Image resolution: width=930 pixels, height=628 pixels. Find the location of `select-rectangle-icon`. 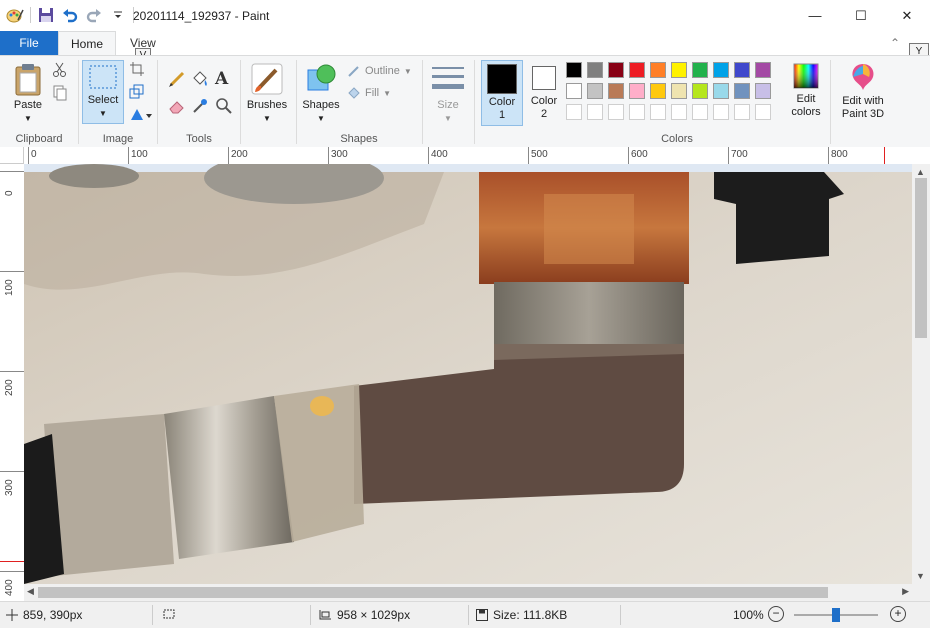

select-rectangle-icon is located at coordinates (103, 77).